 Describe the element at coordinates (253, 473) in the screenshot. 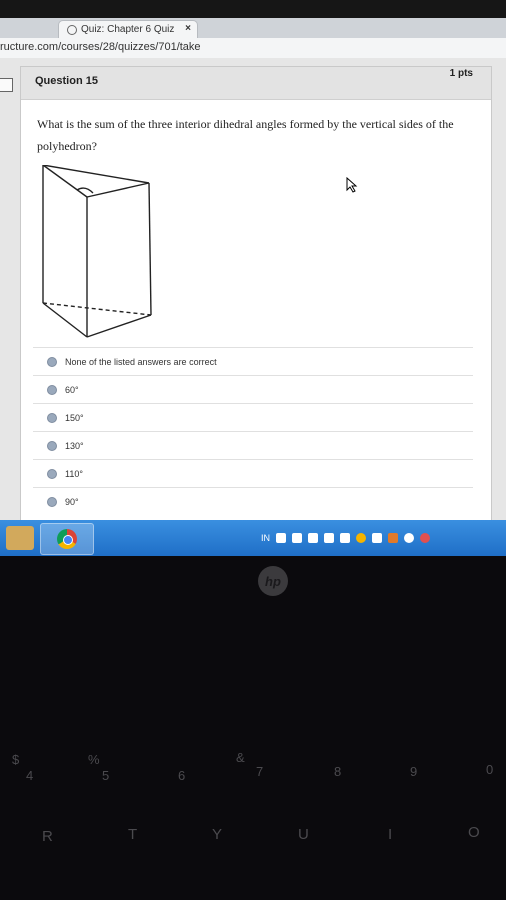

I see `answer-option: 110°` at that location.